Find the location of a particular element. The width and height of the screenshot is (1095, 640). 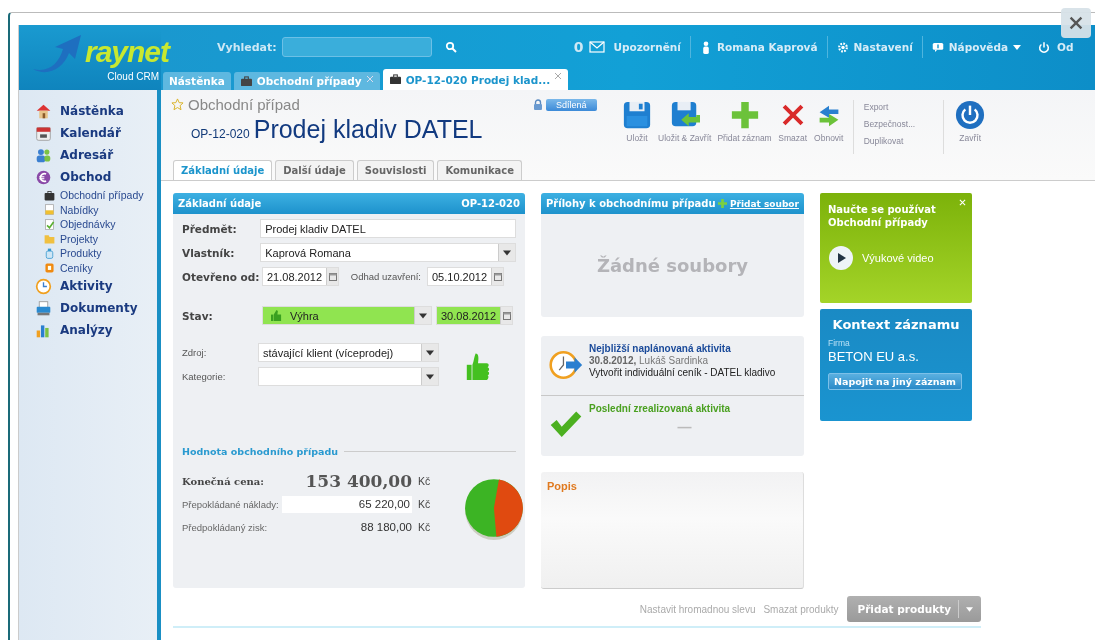

empty-value: — is located at coordinates (684, 427).